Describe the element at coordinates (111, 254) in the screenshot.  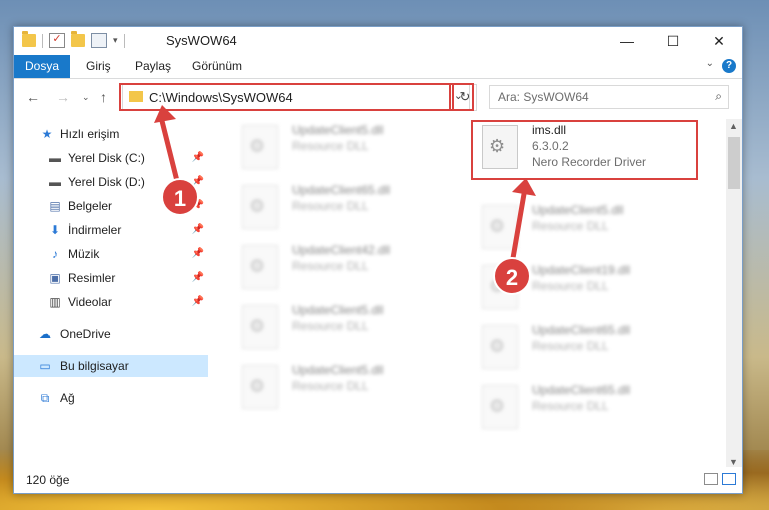
I see `sidebar-item-music: ♪ Müzik 📌` at that location.